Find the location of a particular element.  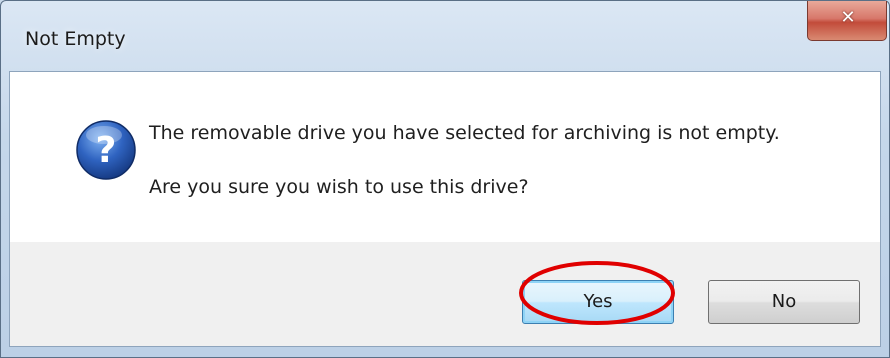

yes-button: Yes is located at coordinates (598, 302).